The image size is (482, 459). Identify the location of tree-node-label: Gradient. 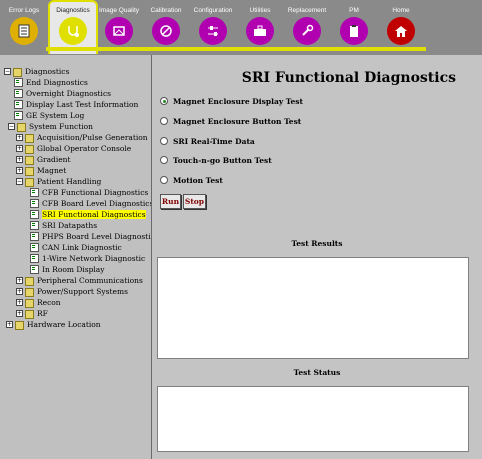
(54, 159).